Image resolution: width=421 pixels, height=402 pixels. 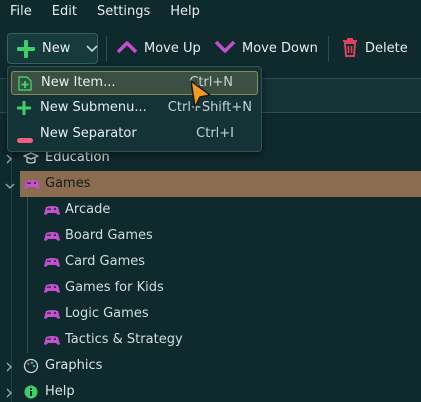 I want to click on menu-item-new-separator: New Separator Ctrl+I, so click(x=134, y=135).